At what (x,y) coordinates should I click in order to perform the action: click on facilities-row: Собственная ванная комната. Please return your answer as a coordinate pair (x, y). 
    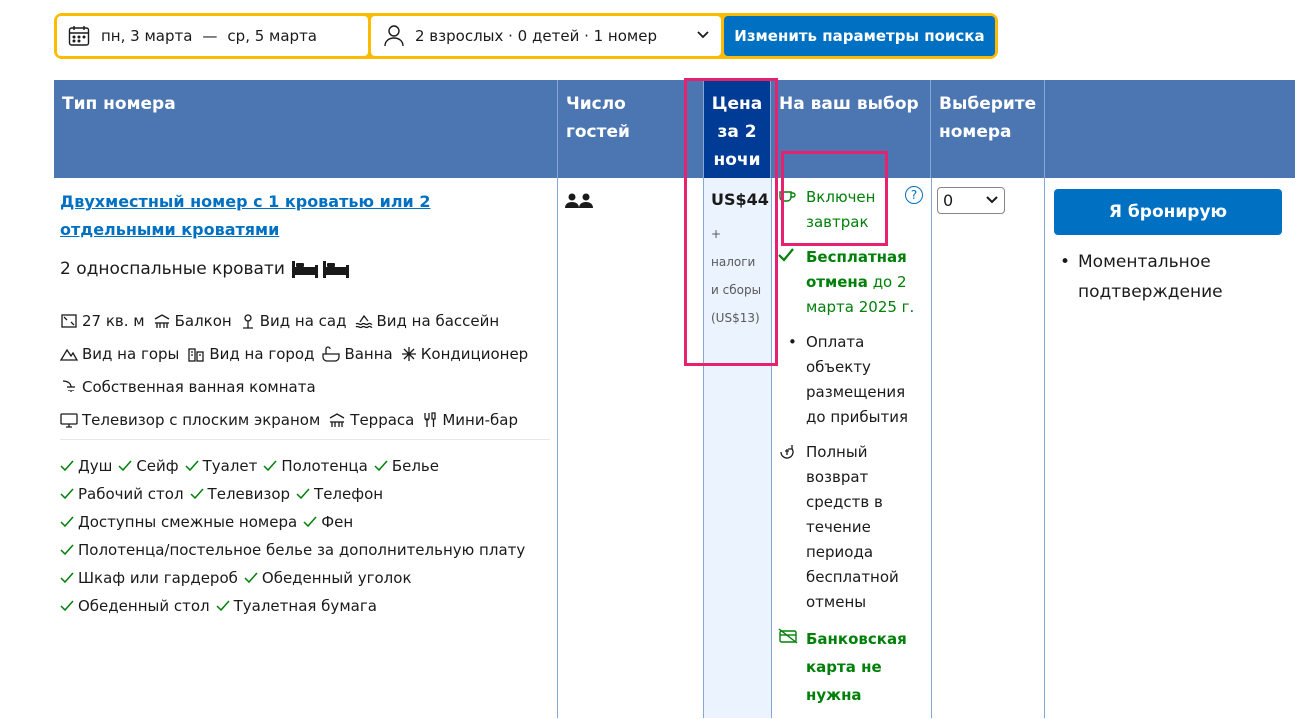
    Looking at the image, I should click on (310, 386).